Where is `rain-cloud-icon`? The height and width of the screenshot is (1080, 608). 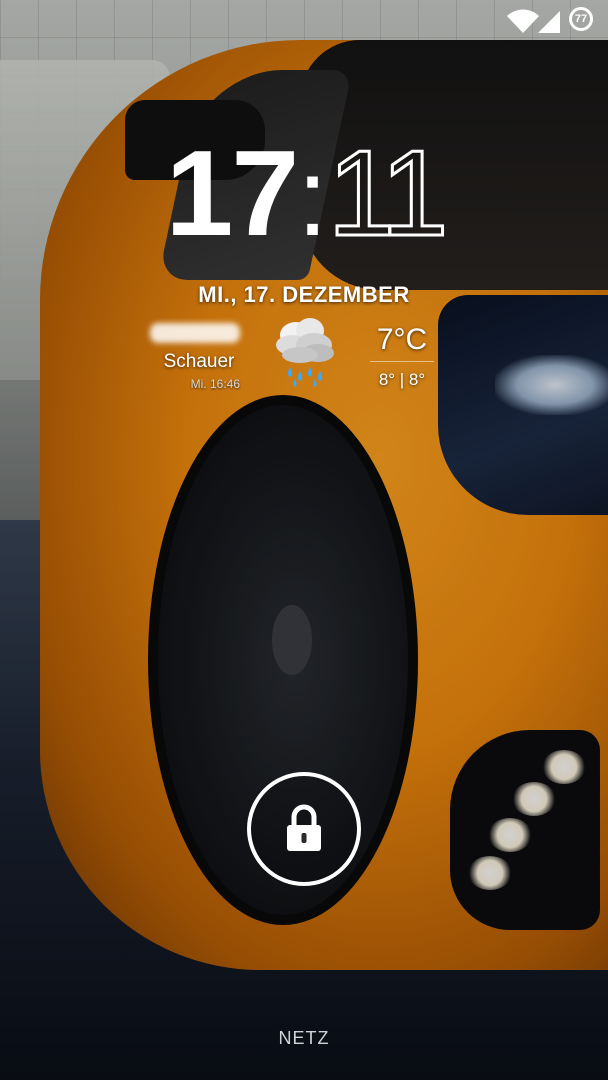
rain-cloud-icon is located at coordinates (305, 352).